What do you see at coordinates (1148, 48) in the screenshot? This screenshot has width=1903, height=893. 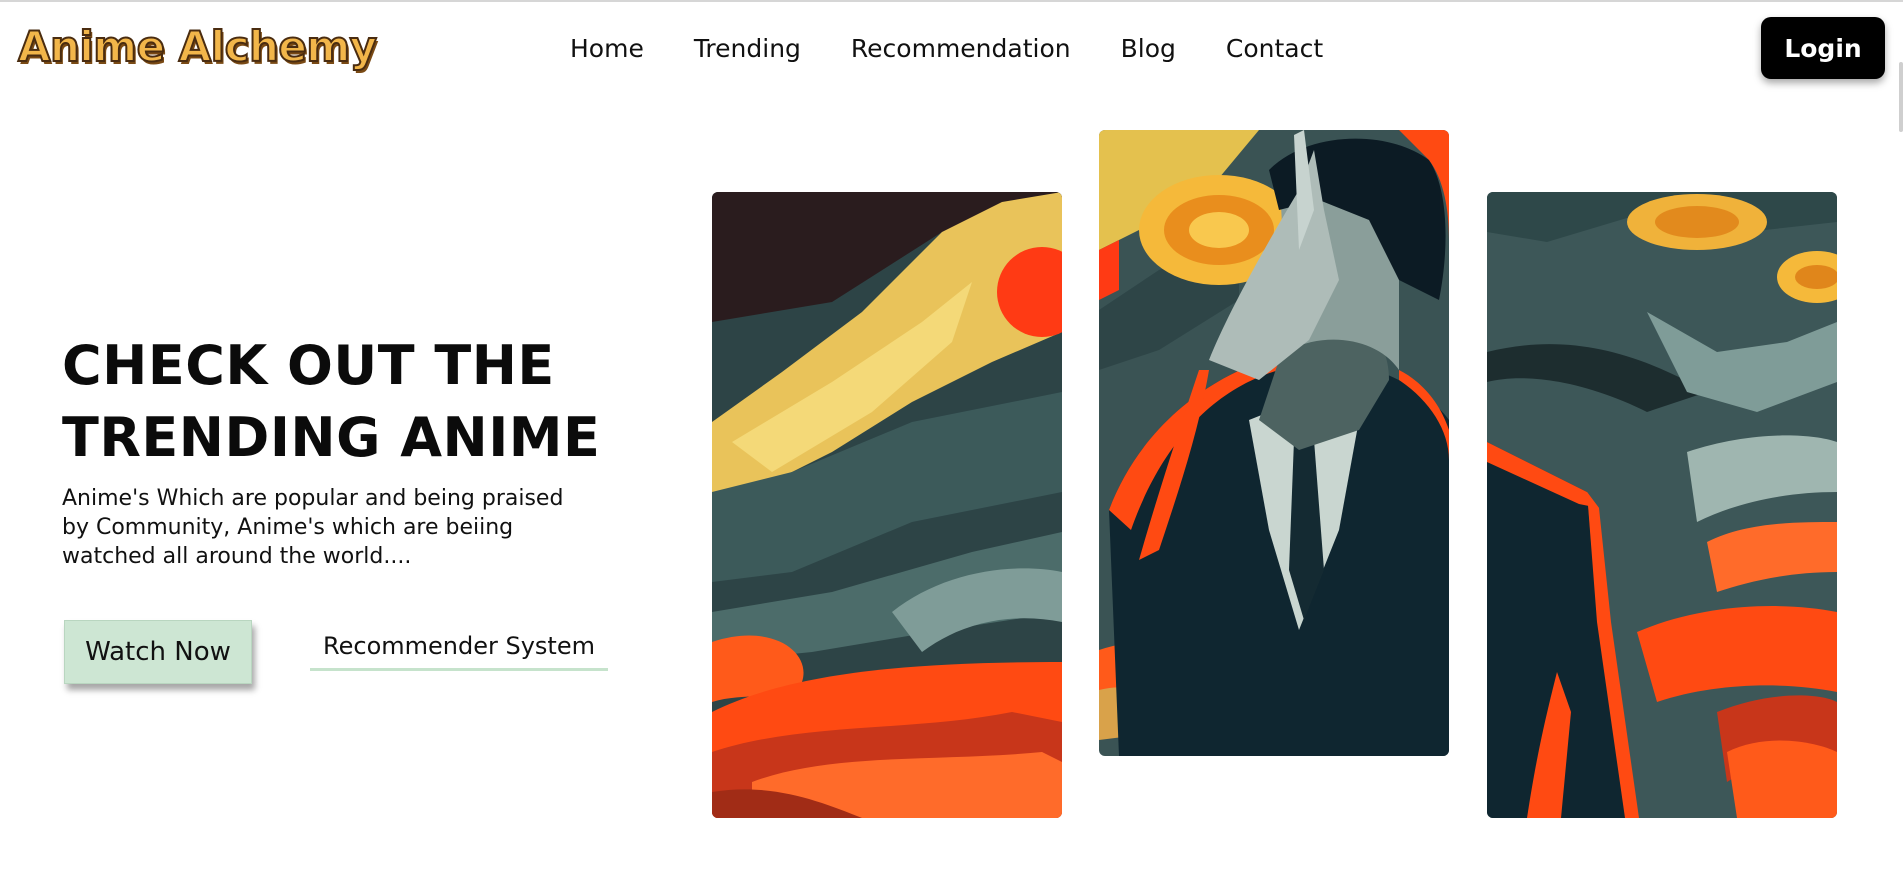 I see `nav-blog: Blog` at bounding box center [1148, 48].